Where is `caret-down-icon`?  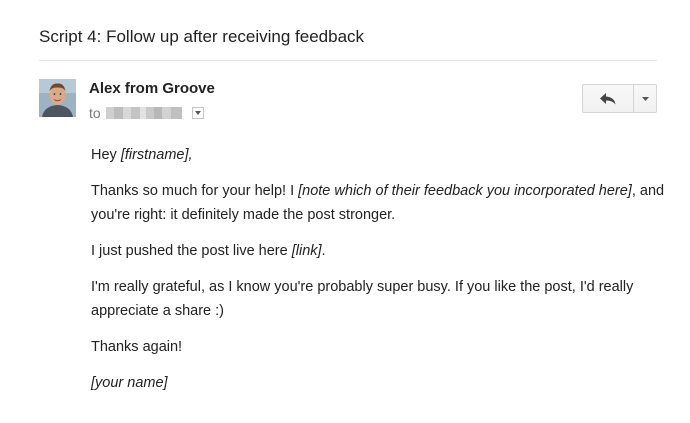 caret-down-icon is located at coordinates (197, 113).